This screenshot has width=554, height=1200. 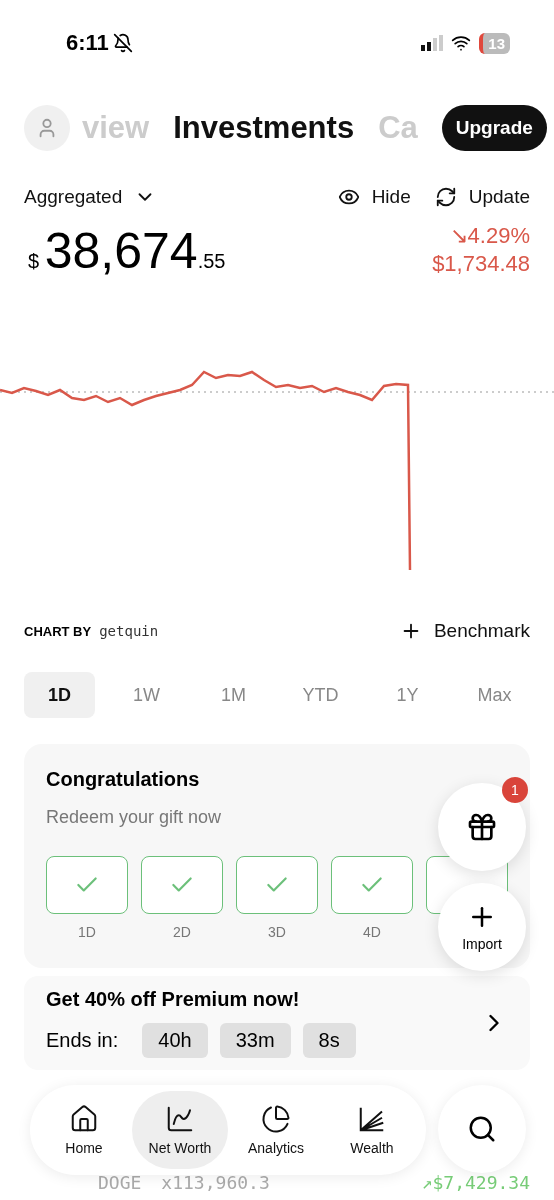 I want to click on day-label: 4D, so click(x=372, y=932).